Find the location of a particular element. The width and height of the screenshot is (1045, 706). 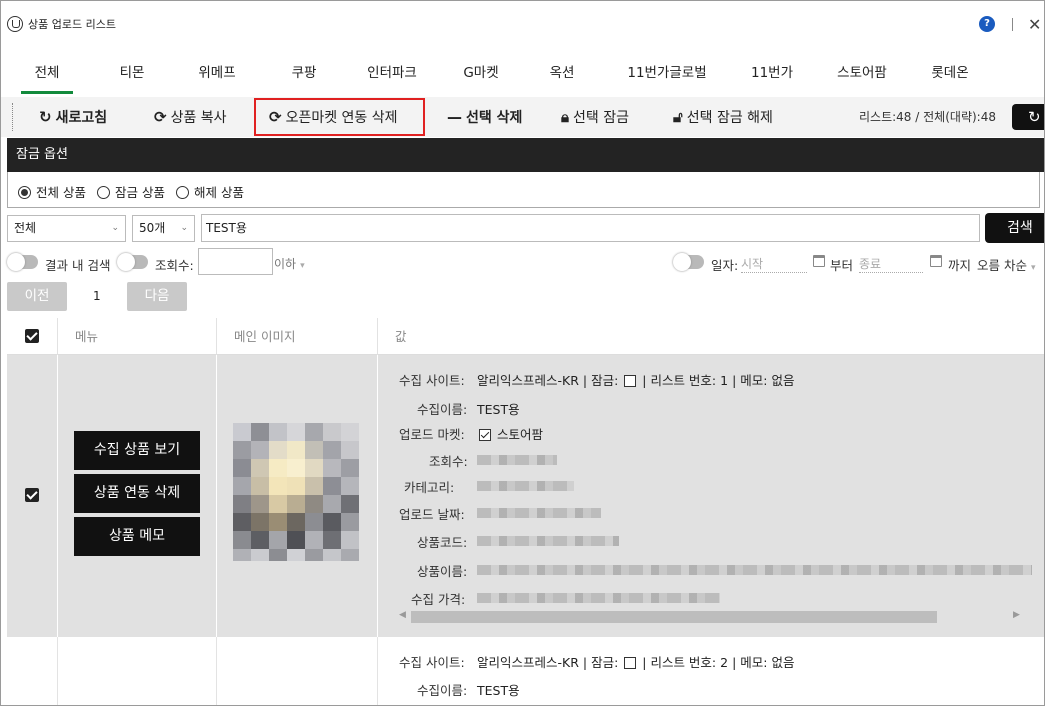

in-result-toggle is located at coordinates (22, 262).